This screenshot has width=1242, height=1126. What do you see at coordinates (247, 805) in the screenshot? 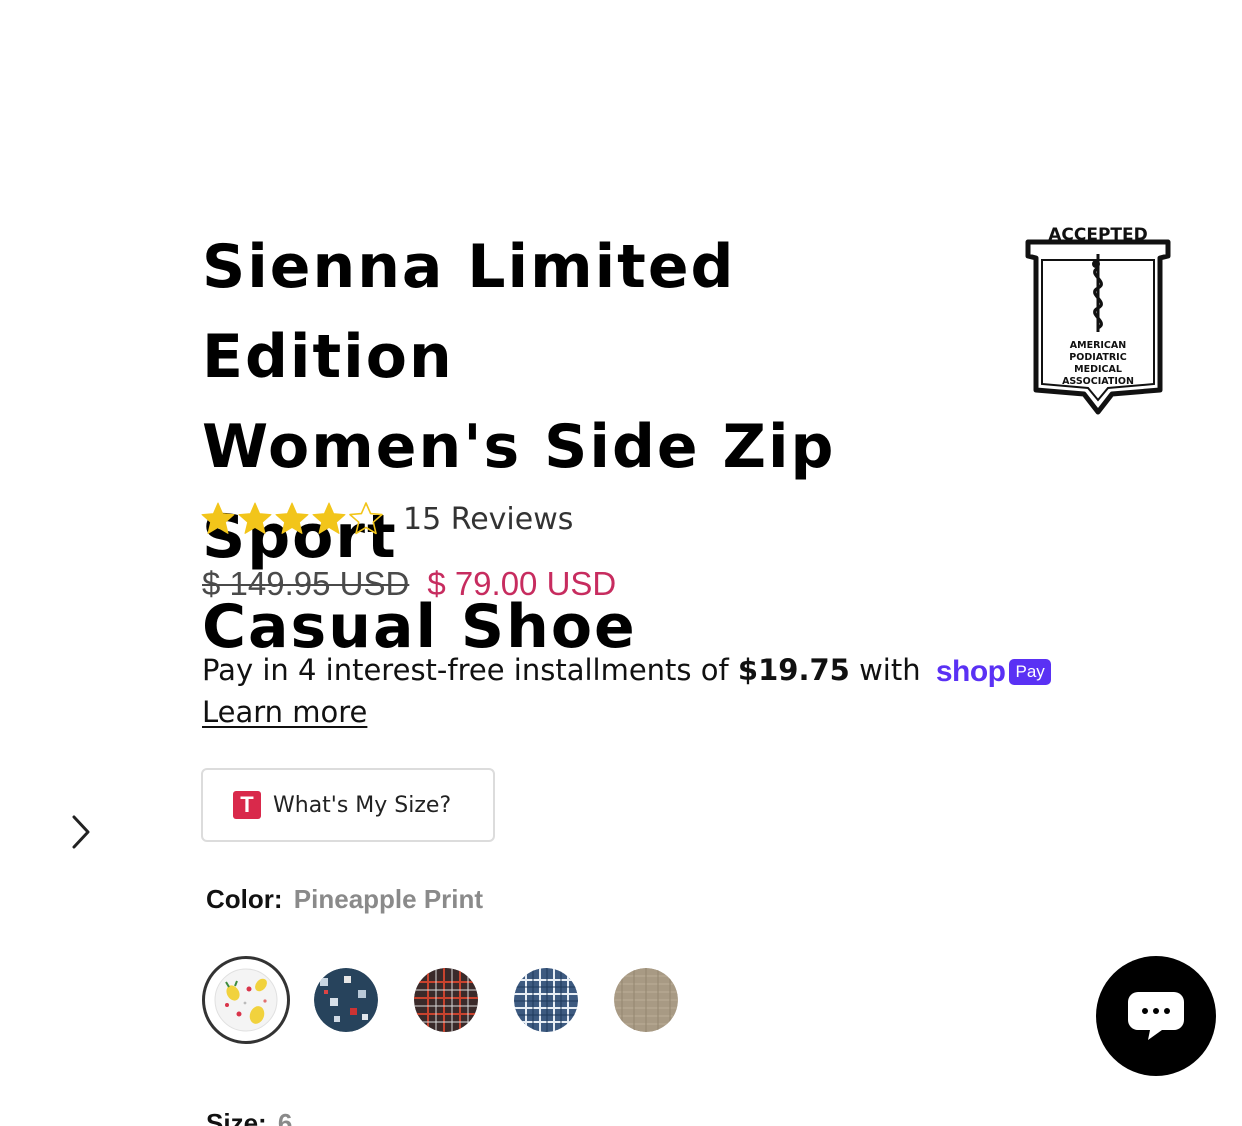
I see `true-fit-logo-icon: T` at bounding box center [247, 805].